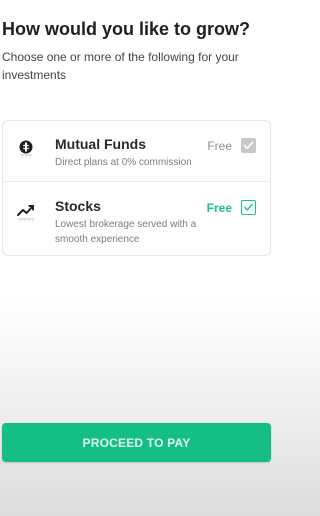 The height and width of the screenshot is (516, 320). Describe the element at coordinates (100, 144) in the screenshot. I see `option-title: Mutual Funds` at that location.